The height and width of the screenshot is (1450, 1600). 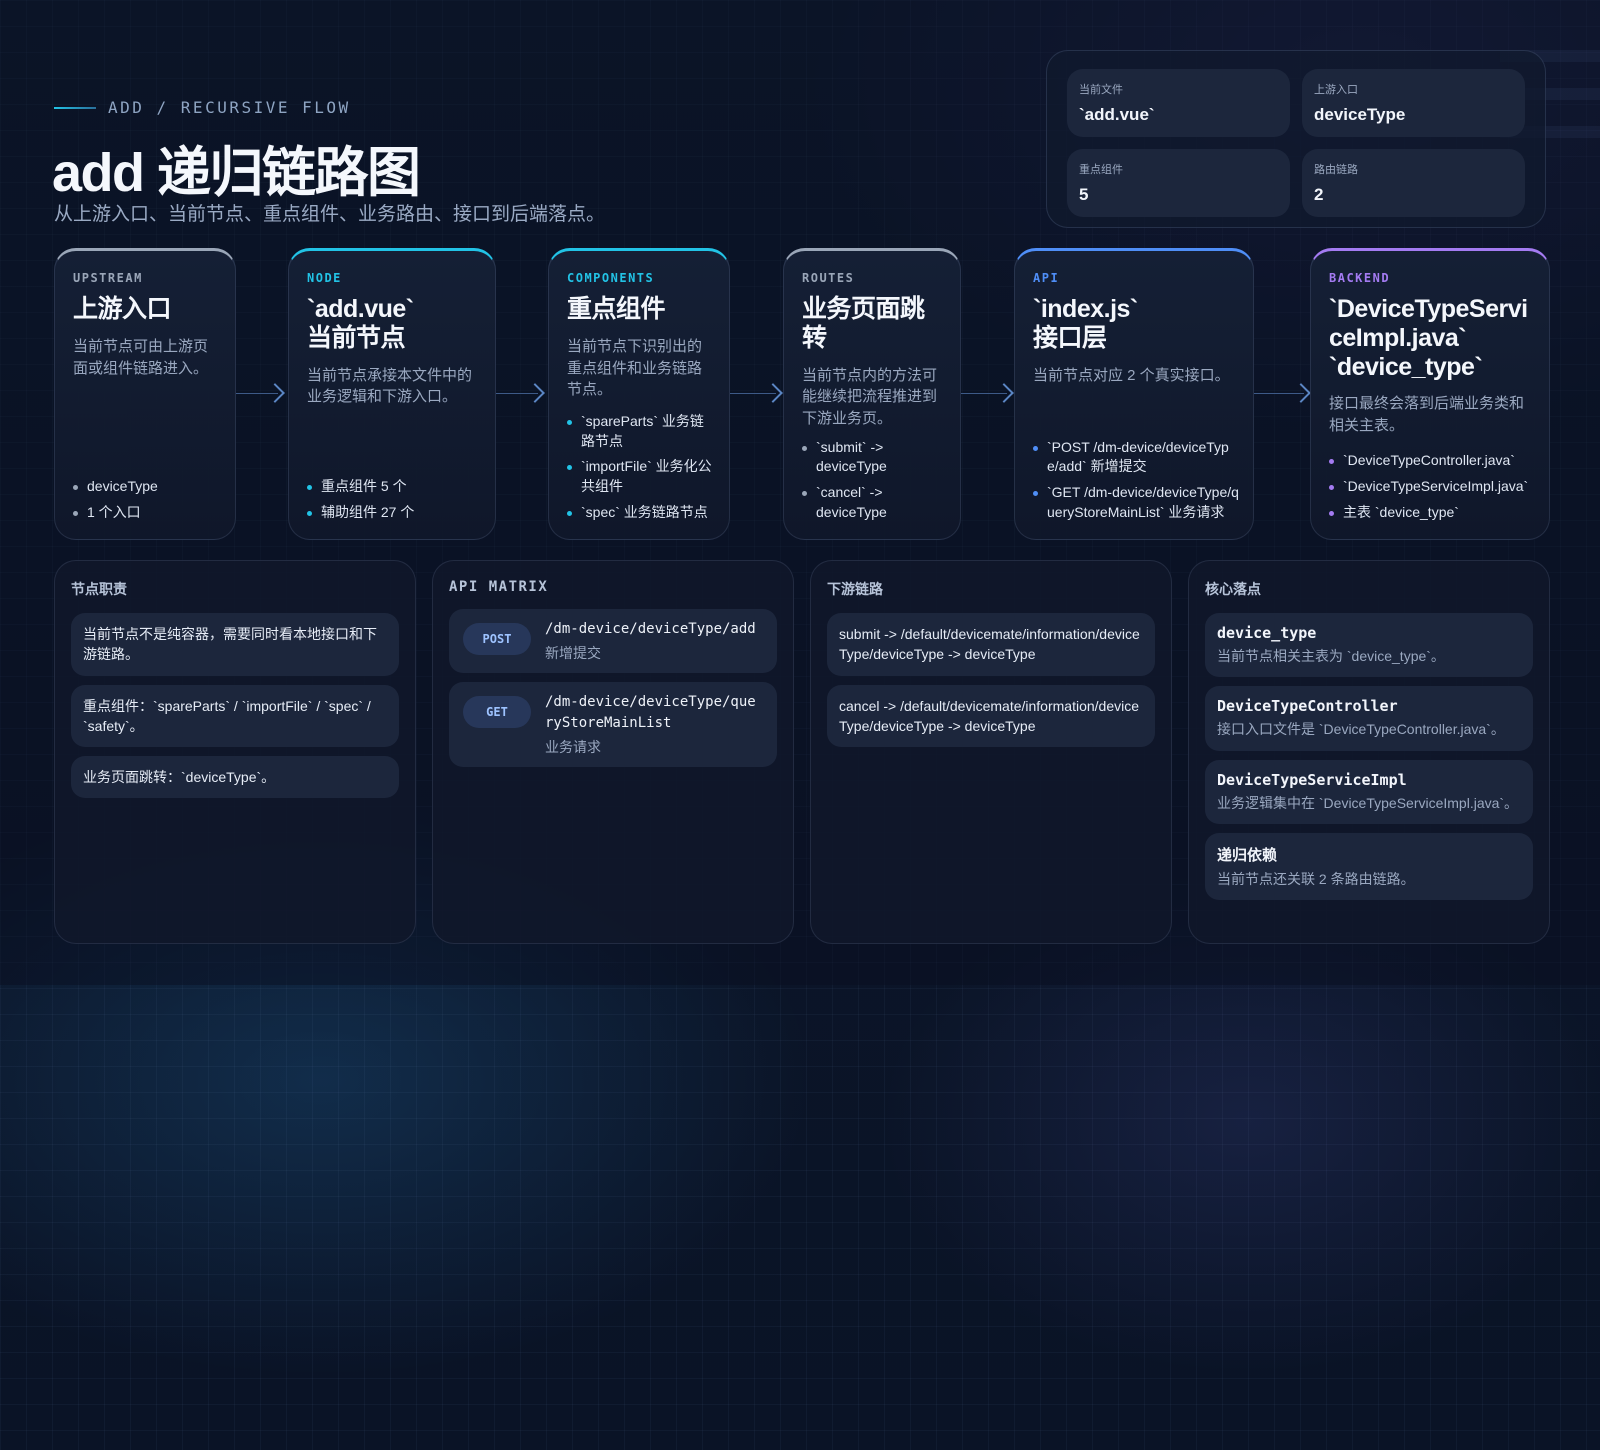 What do you see at coordinates (1046, 278) in the screenshot?
I see `card-tag: API` at bounding box center [1046, 278].